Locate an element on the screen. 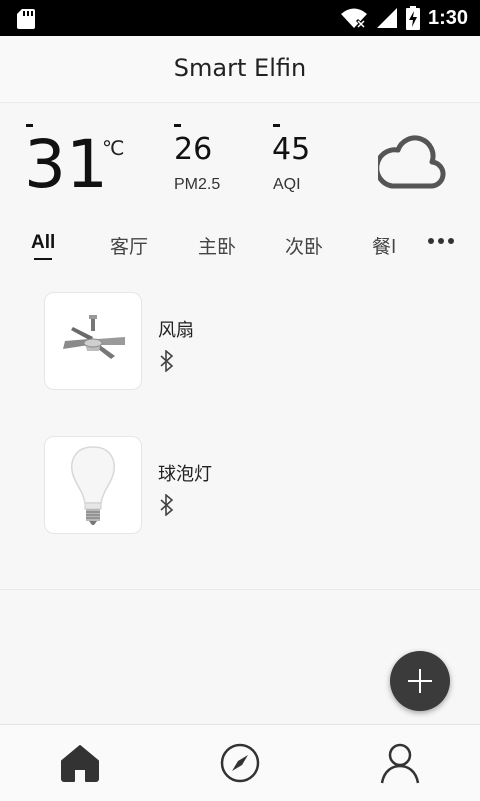 This screenshot has width=480, height=801. wifi-icon is located at coordinates (353, 18).